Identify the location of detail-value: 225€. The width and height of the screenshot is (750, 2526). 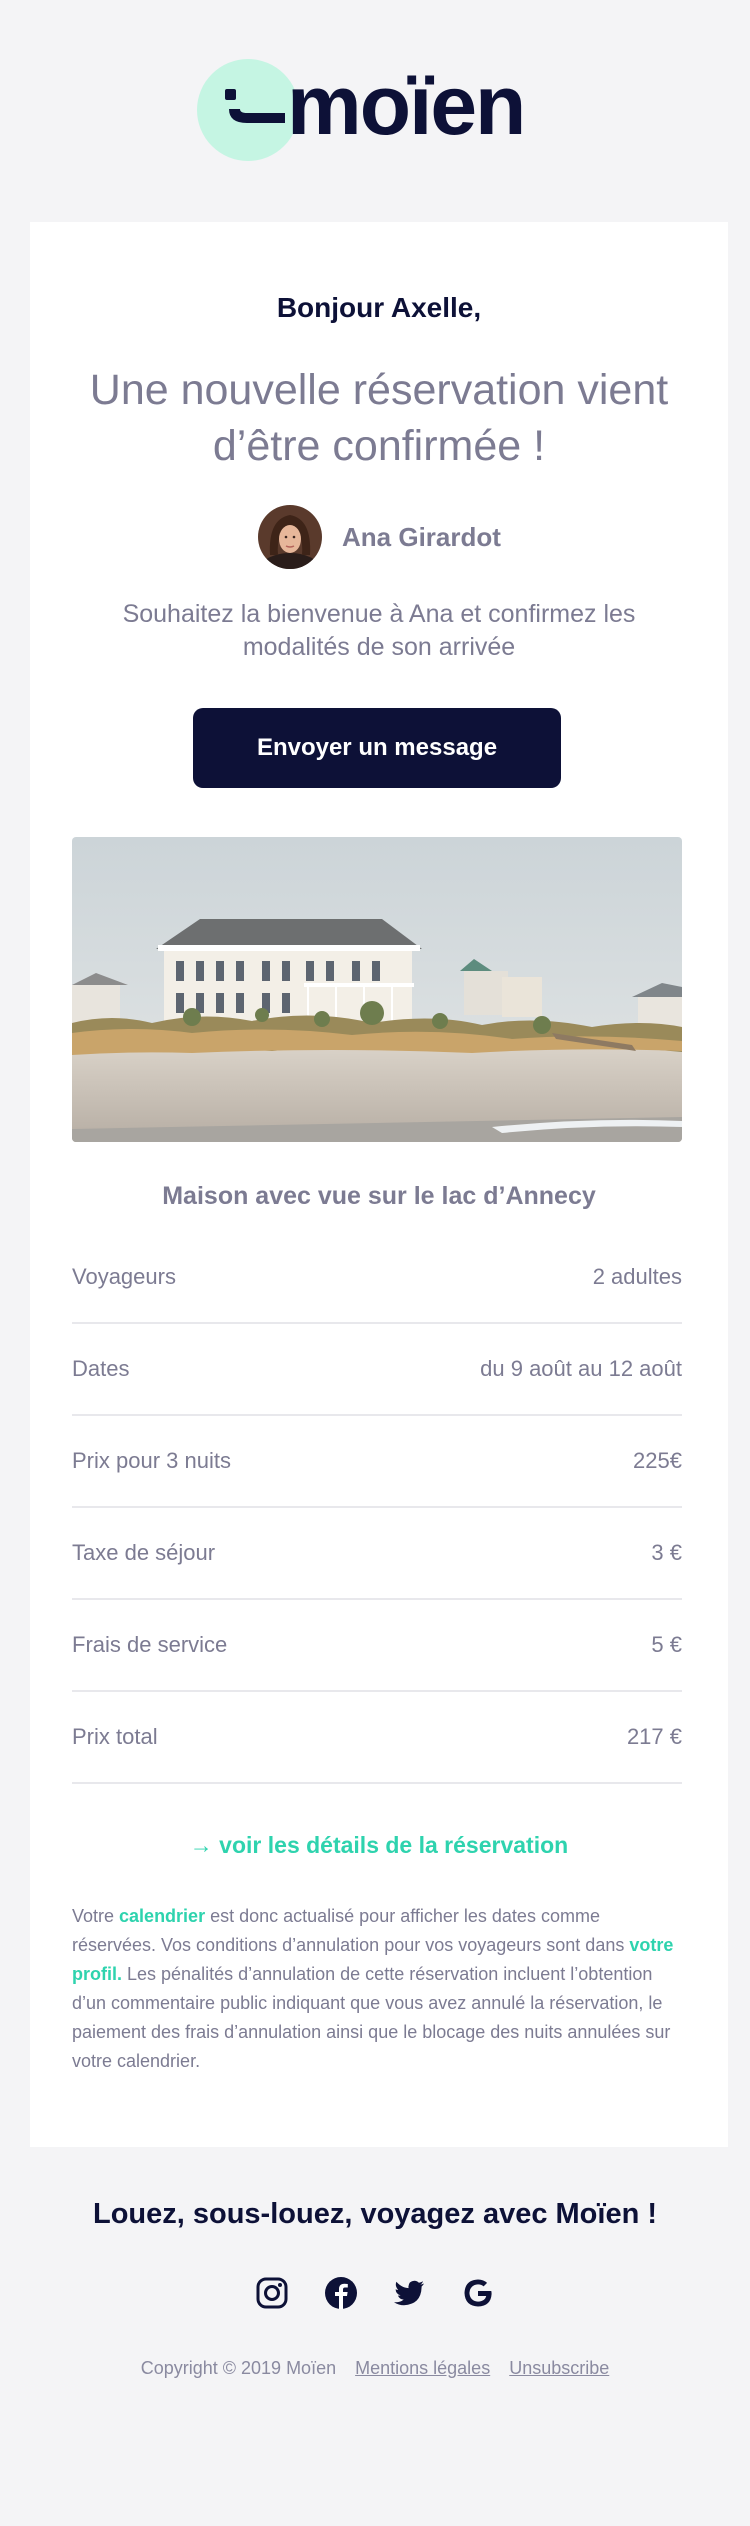
(657, 1460).